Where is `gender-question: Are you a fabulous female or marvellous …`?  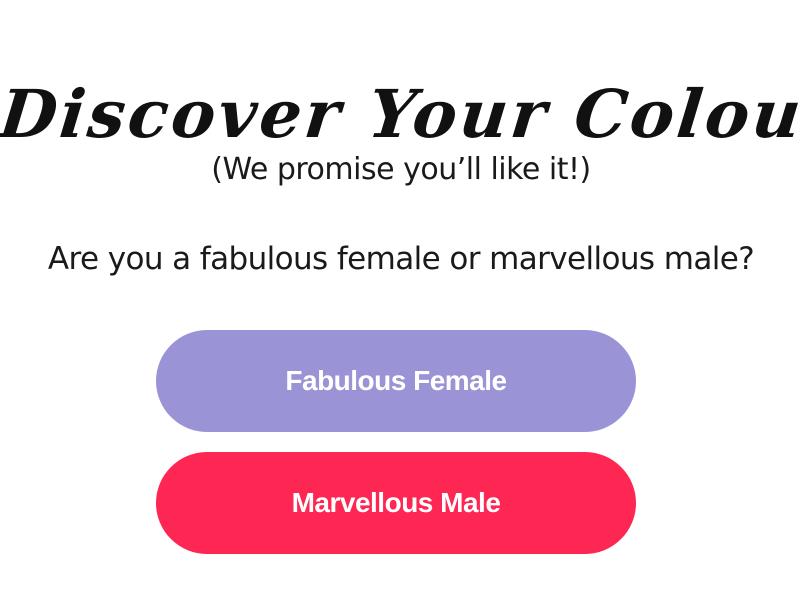 gender-question: Are you a fabulous female or marvellous … is located at coordinates (401, 259).